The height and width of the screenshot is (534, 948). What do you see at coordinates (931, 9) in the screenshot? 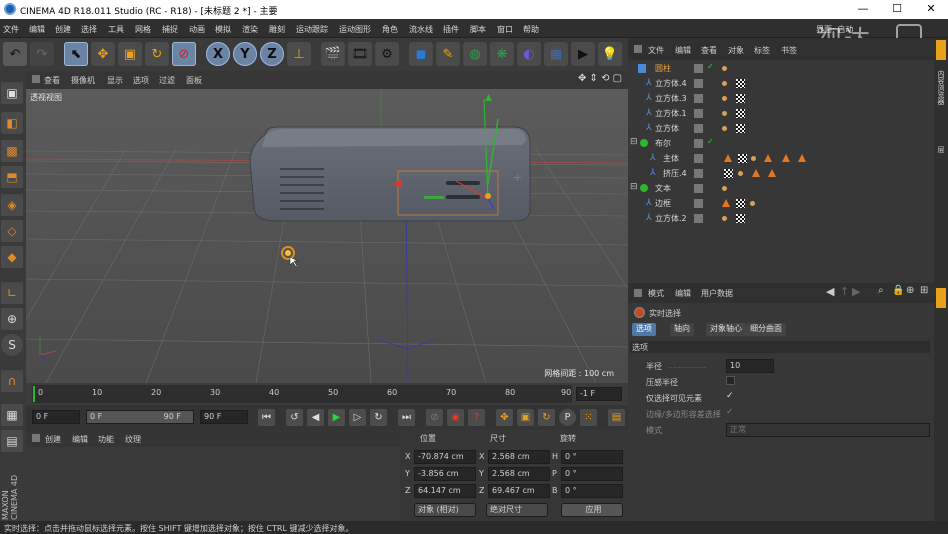
I see `close-button: ✕` at bounding box center [931, 9].